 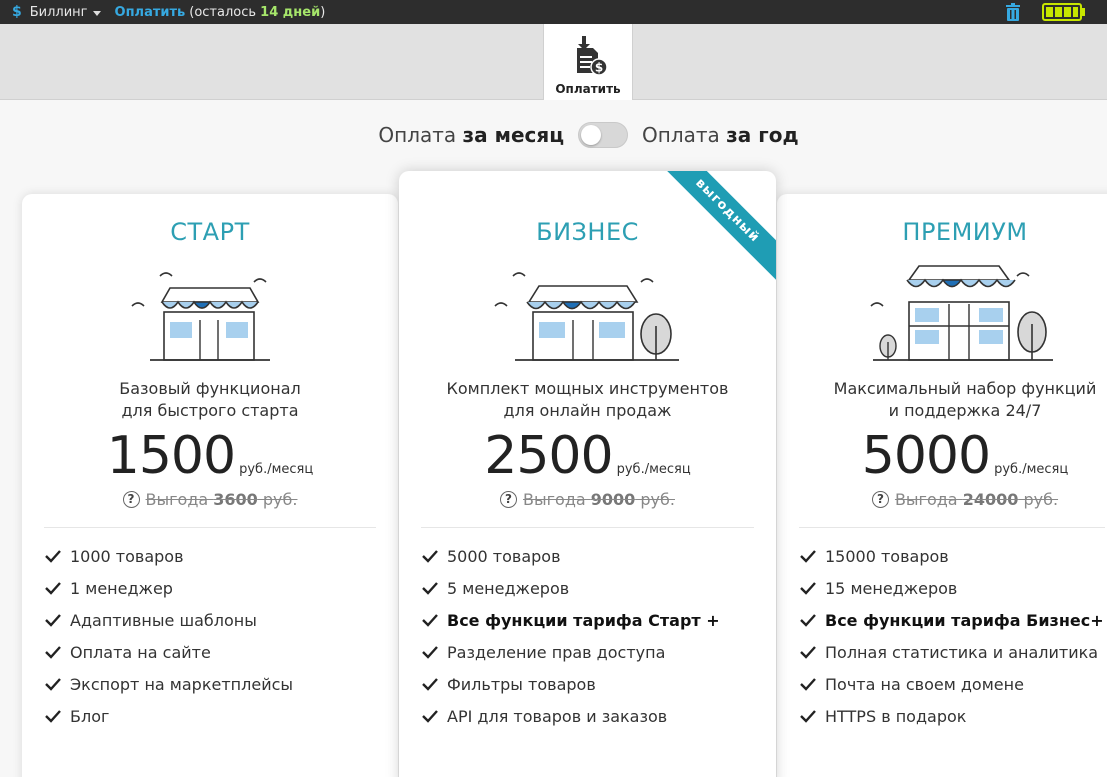 What do you see at coordinates (603, 135) in the screenshot?
I see `period-switch` at bounding box center [603, 135].